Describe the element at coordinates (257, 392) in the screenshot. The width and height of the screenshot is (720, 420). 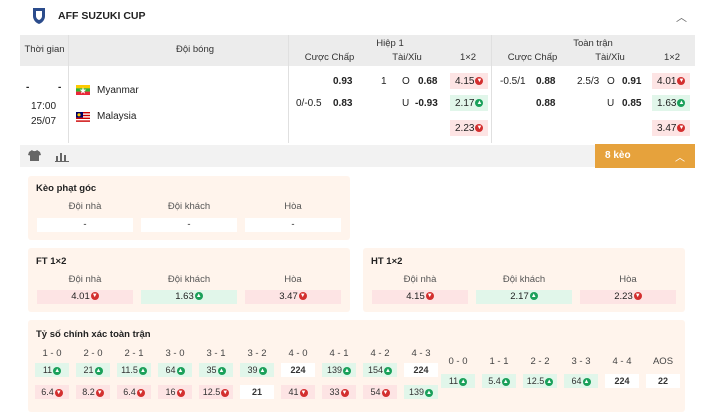
I see `score-odds: 21` at that location.